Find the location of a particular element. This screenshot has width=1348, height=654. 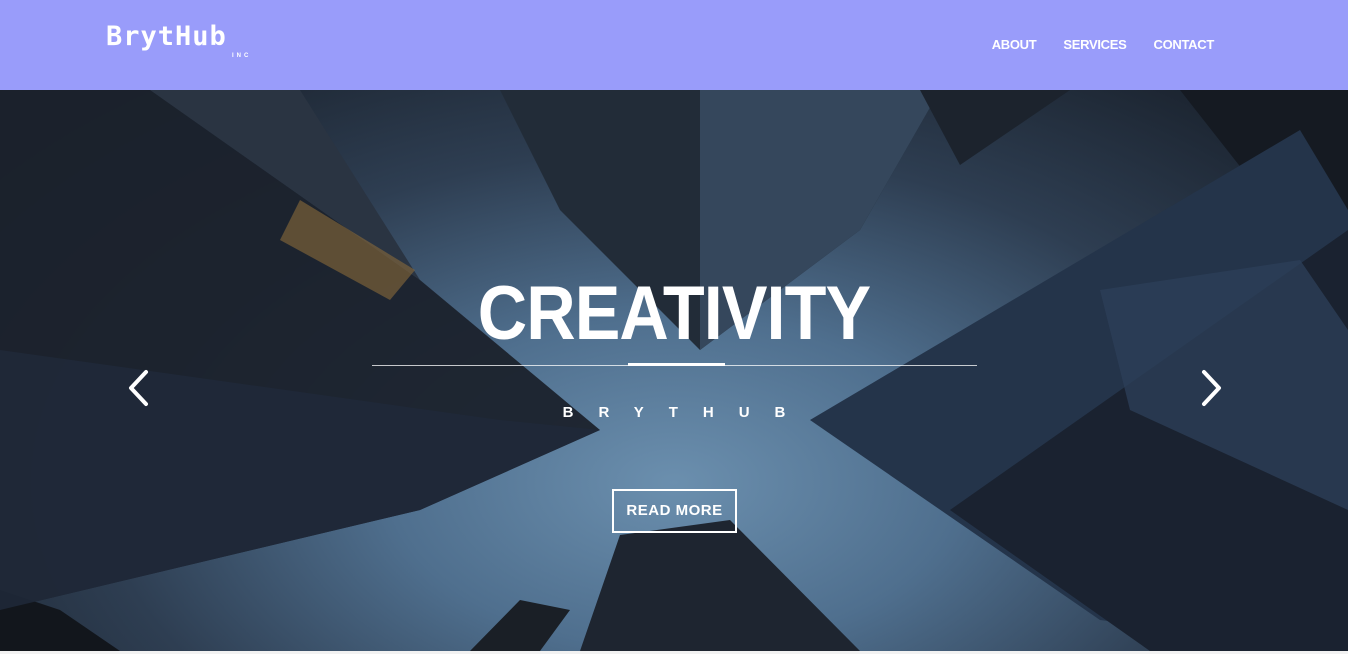

main-nav: ABOUT SERVICES CONTACT is located at coordinates (1103, 44).